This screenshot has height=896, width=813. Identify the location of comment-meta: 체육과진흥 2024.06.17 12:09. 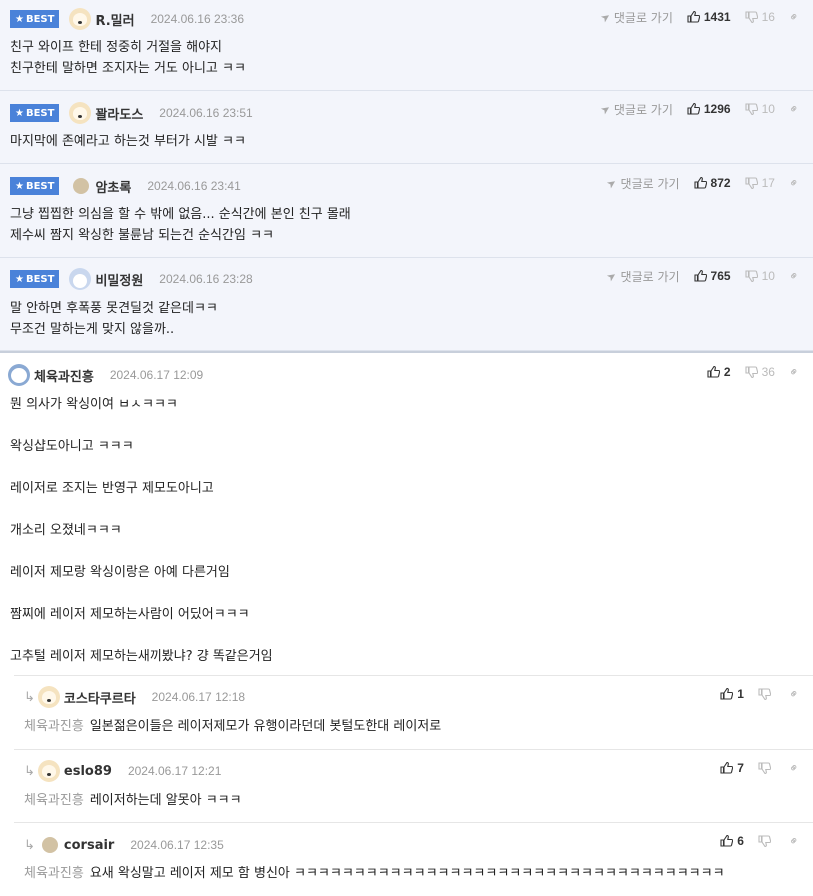
(105, 375).